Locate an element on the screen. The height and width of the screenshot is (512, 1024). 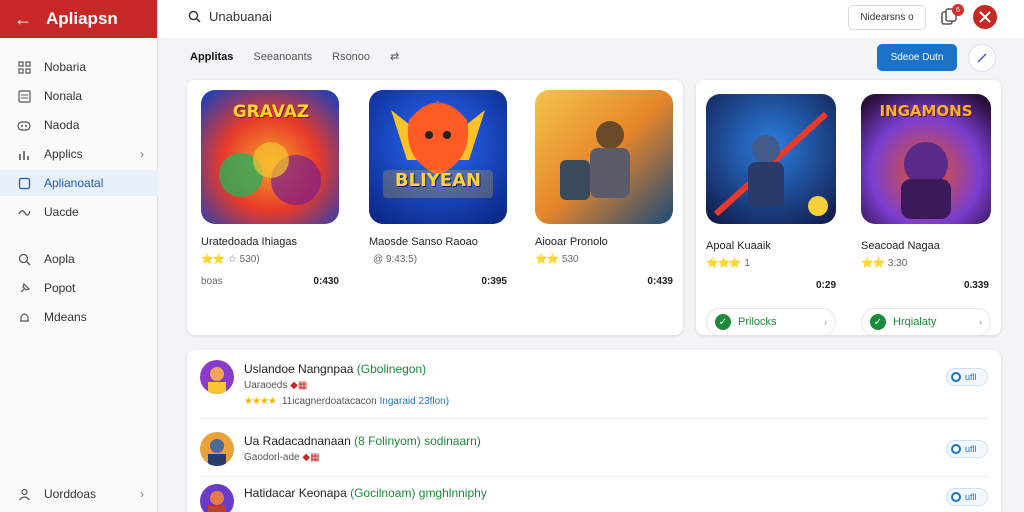
sidebar-item-5: Aplianoatal is located at coordinates (79, 183).